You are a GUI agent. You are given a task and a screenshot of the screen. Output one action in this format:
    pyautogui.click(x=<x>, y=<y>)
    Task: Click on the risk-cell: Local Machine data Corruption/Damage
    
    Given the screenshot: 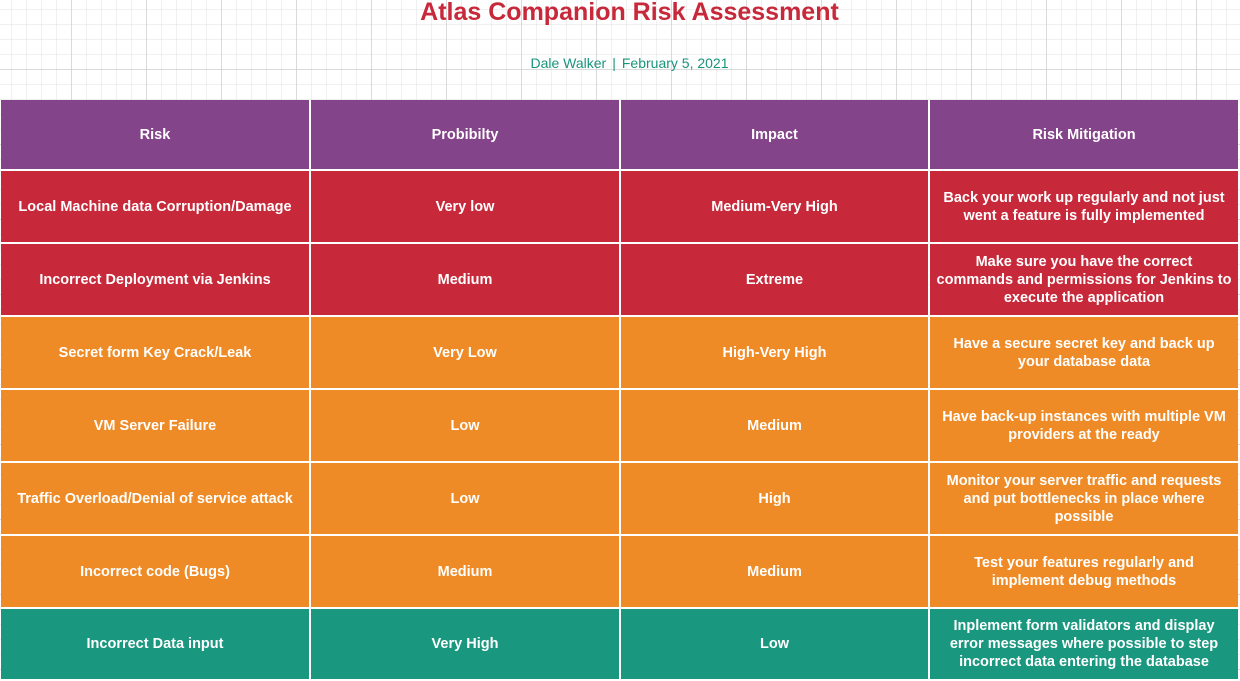 What is the action you would take?
    pyautogui.click(x=156, y=206)
    